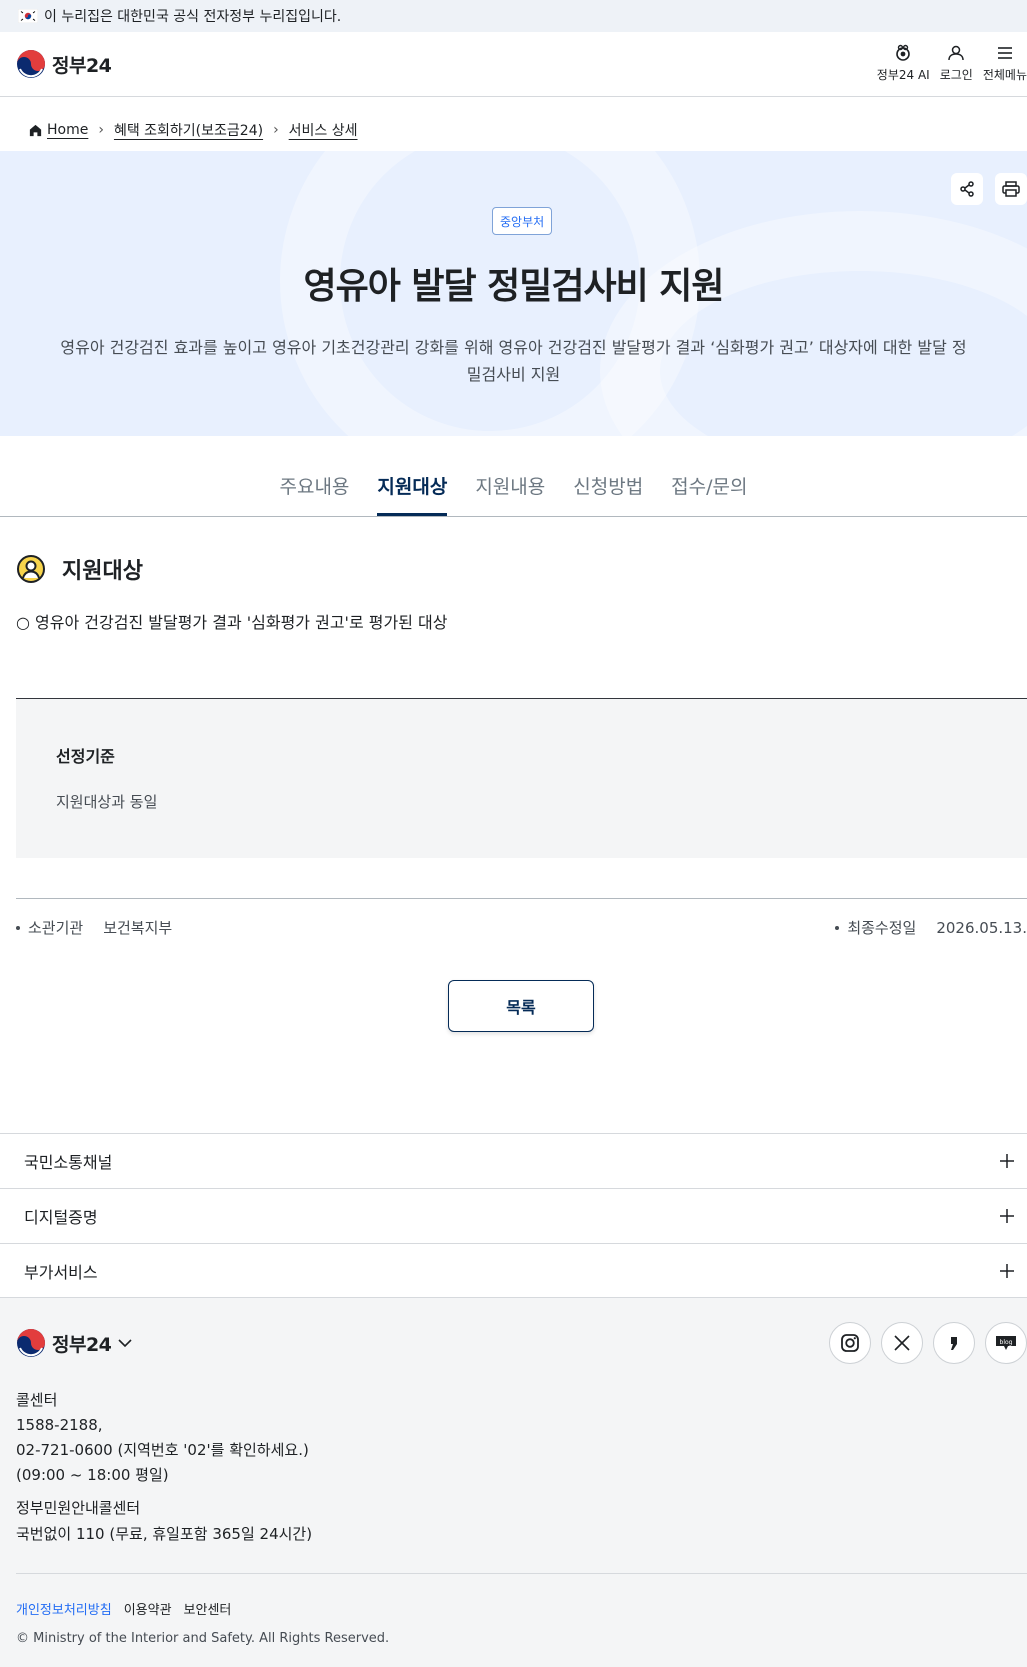 Image resolution: width=1027 pixels, height=1667 pixels. I want to click on chevron-down-icon, so click(125, 1343).